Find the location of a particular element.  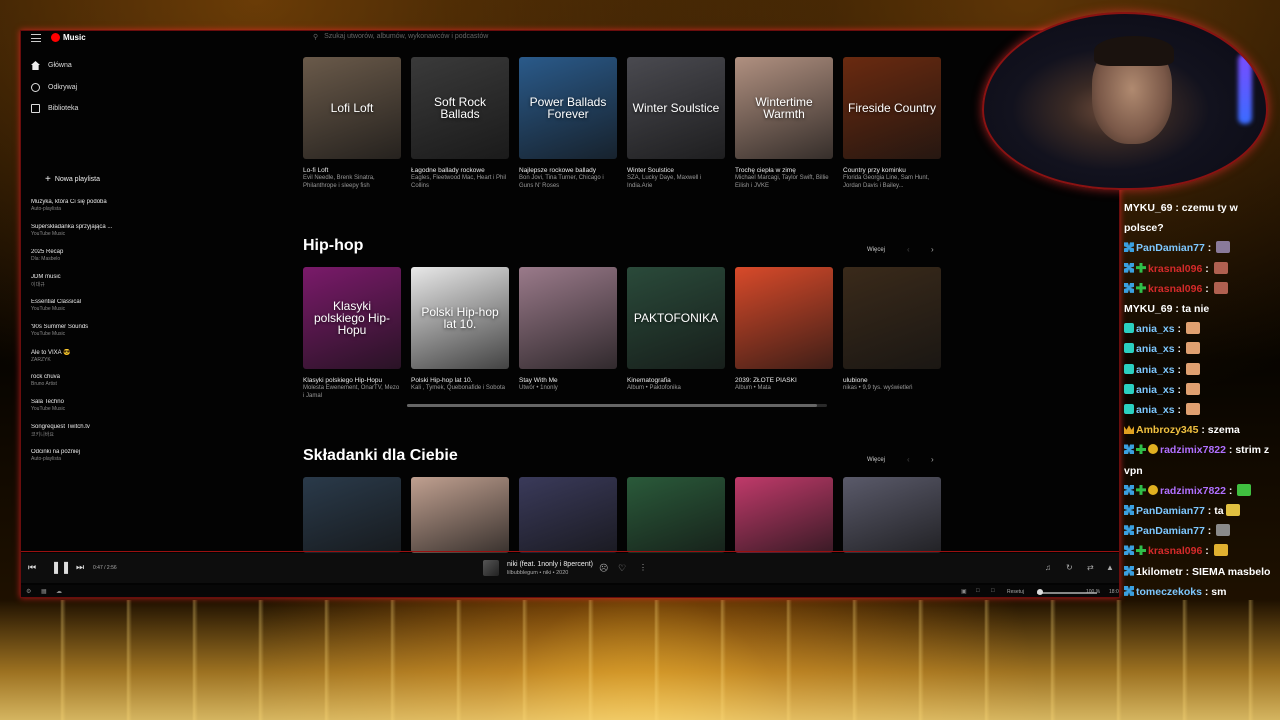

repeat-icon: ↻ is located at coordinates (1069, 567).